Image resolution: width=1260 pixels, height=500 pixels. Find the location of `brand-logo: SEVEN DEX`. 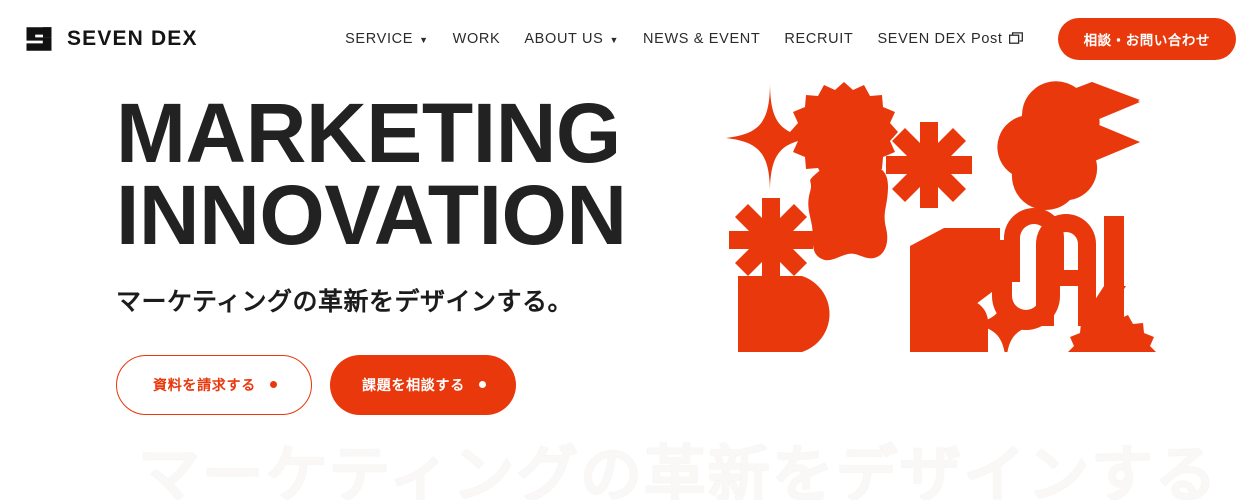

brand-logo: SEVEN DEX is located at coordinates (111, 39).